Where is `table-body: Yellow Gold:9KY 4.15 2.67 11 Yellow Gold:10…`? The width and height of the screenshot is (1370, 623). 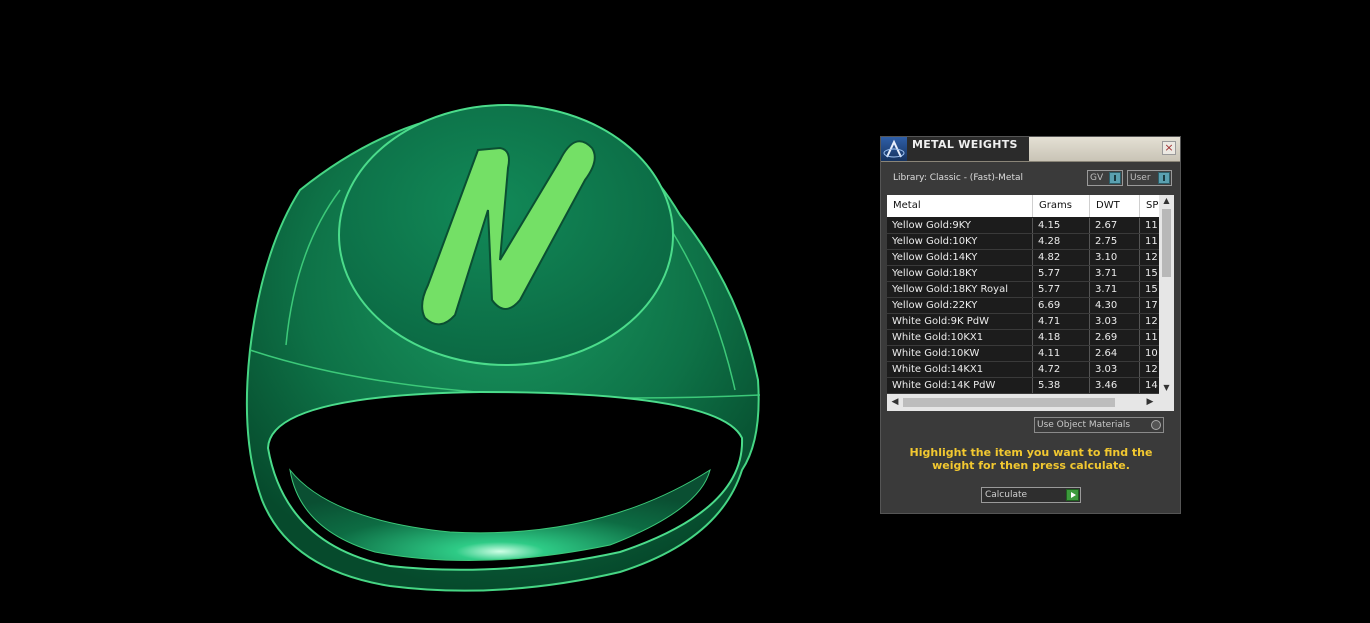 table-body: Yellow Gold:9KY 4.15 2.67 11 Yellow Gold:10… is located at coordinates (1028, 306).